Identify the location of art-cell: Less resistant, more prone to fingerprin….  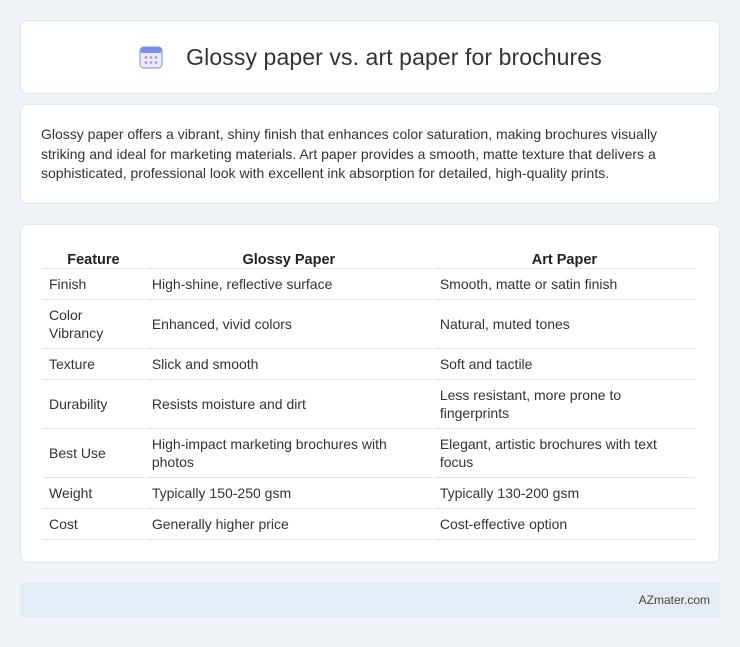
(564, 404).